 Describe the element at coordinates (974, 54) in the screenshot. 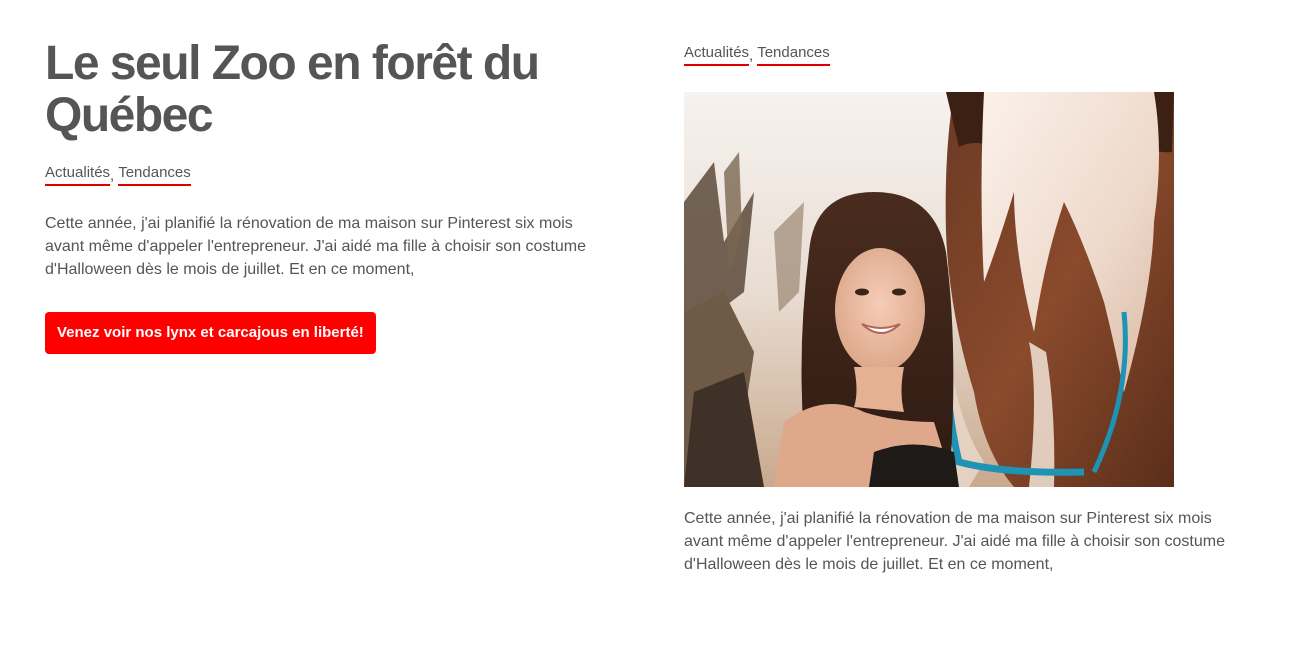

I see `post-categories: Actualités , Tendances` at that location.